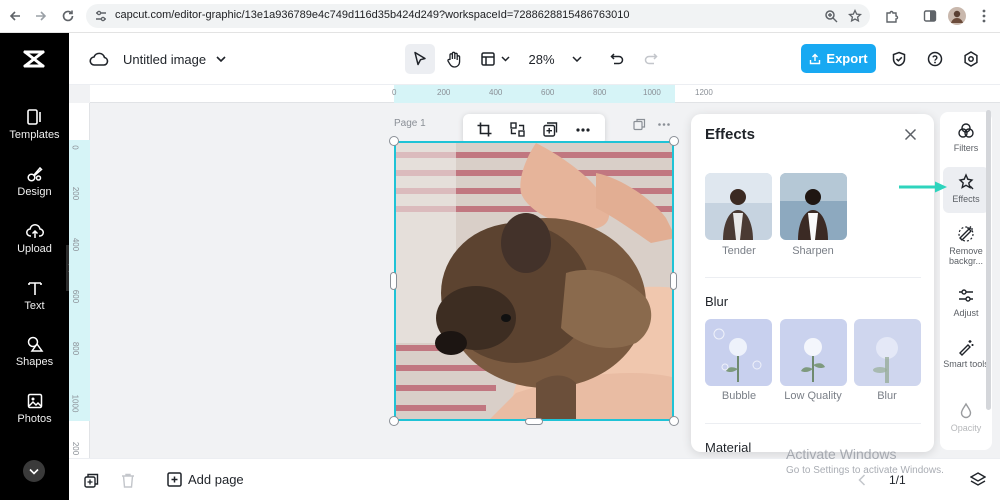  I want to click on effects-icon, so click(966, 182).